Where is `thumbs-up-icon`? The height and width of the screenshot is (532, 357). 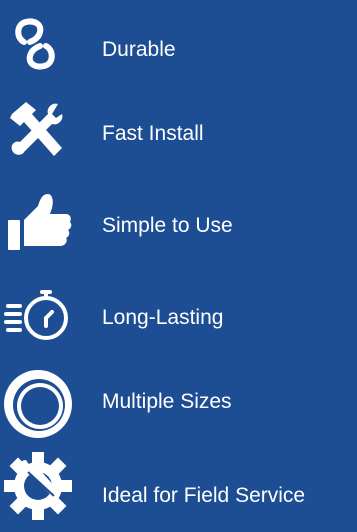 thumbs-up-icon is located at coordinates (38, 222).